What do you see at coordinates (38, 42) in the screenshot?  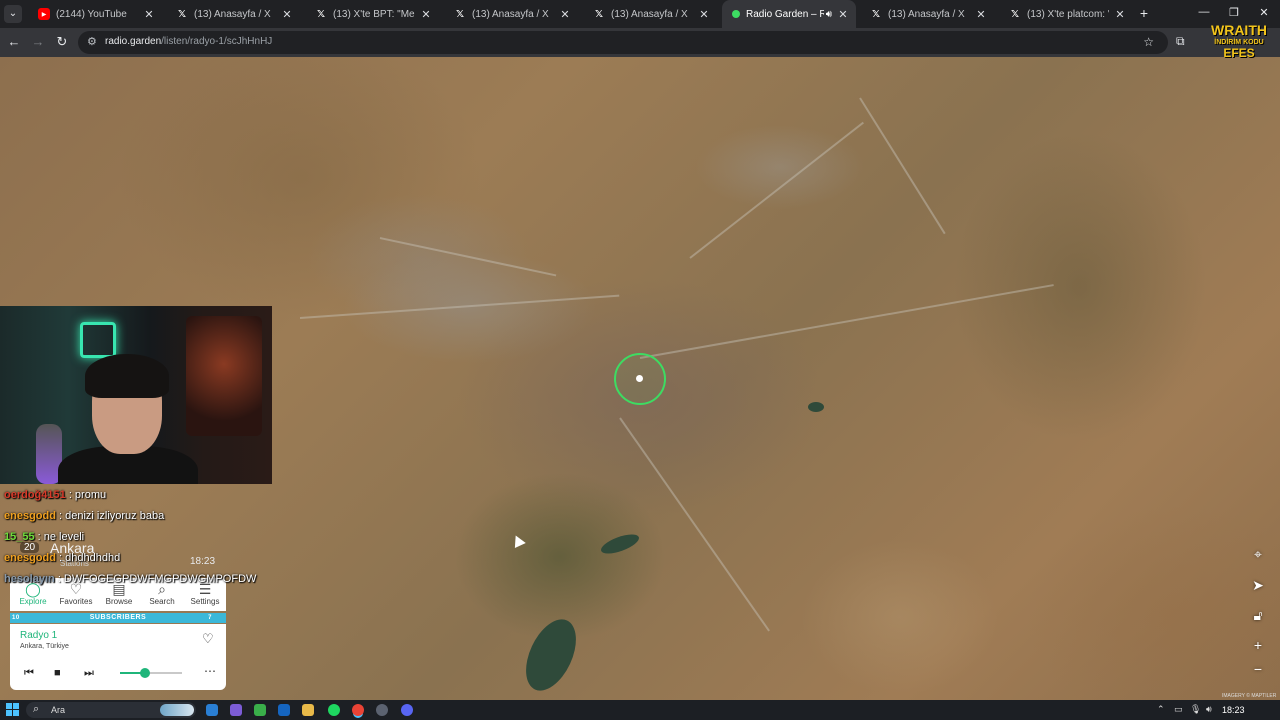 I see `forward-button: →` at bounding box center [38, 42].